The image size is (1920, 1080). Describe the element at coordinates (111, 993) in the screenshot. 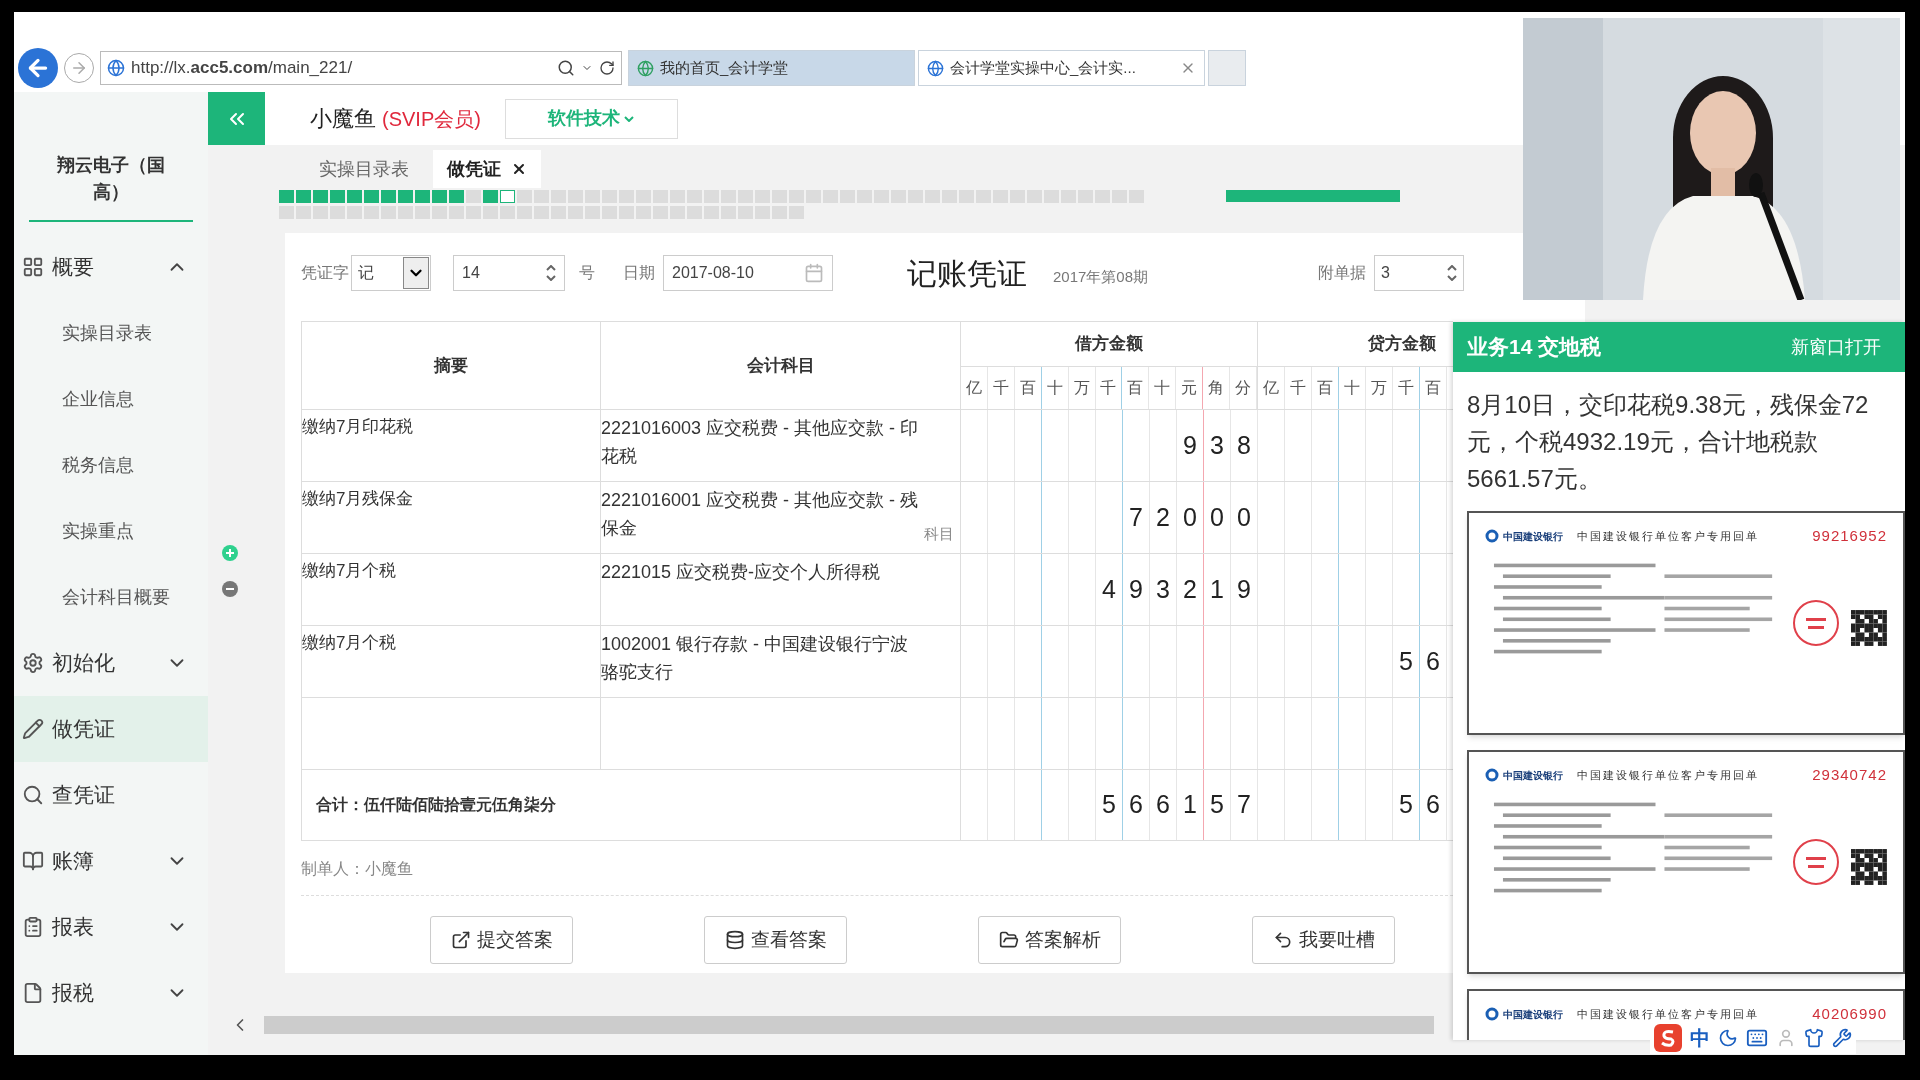

I see `menu-item: 报税` at that location.